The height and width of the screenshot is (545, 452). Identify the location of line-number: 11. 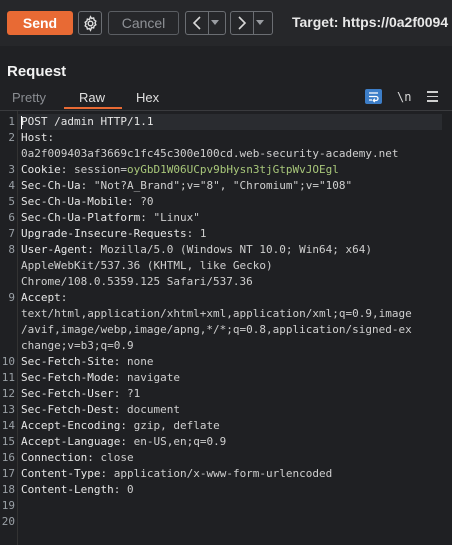
(8, 377).